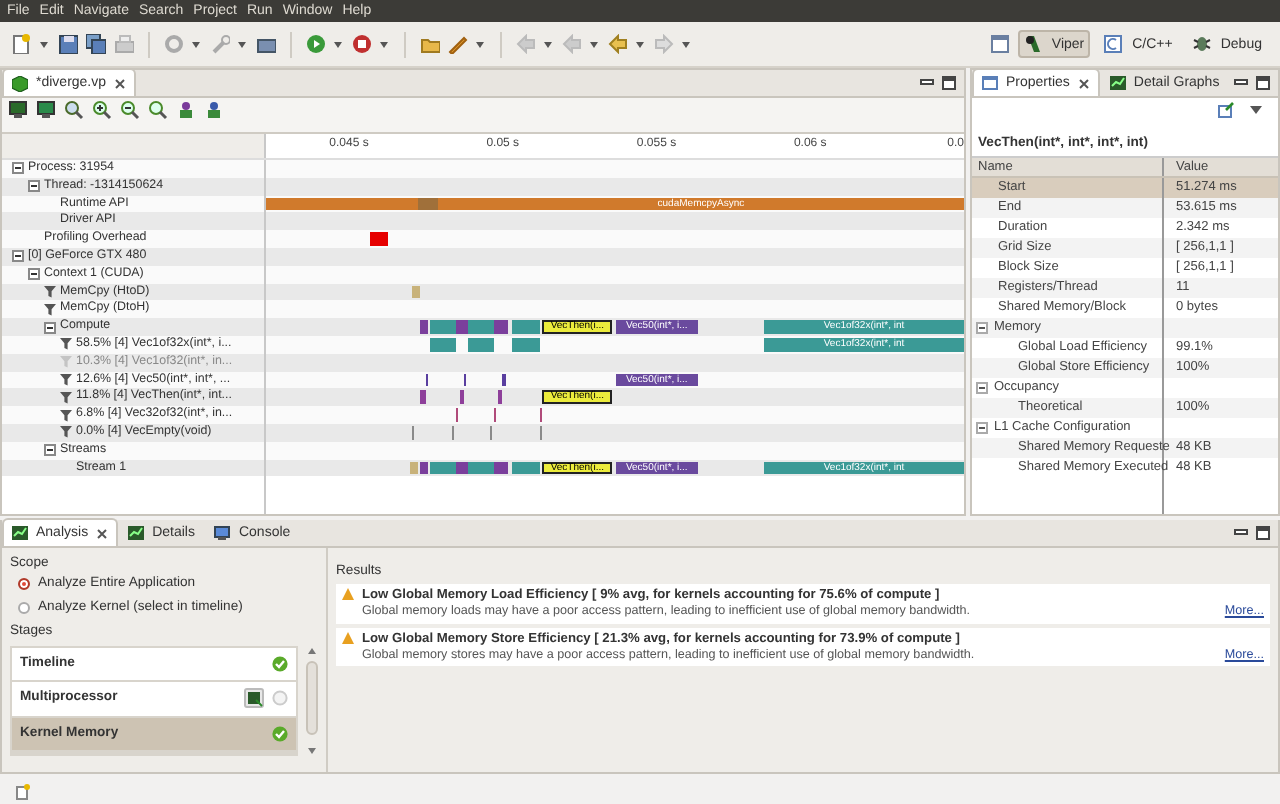  I want to click on status-icon, so click(23, 791).